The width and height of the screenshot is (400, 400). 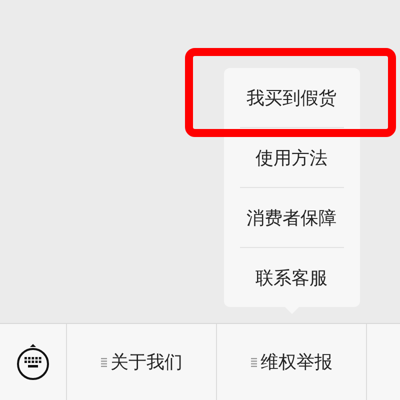 What do you see at coordinates (291, 98) in the screenshot?
I see `submenu-item: 我买到假货` at bounding box center [291, 98].